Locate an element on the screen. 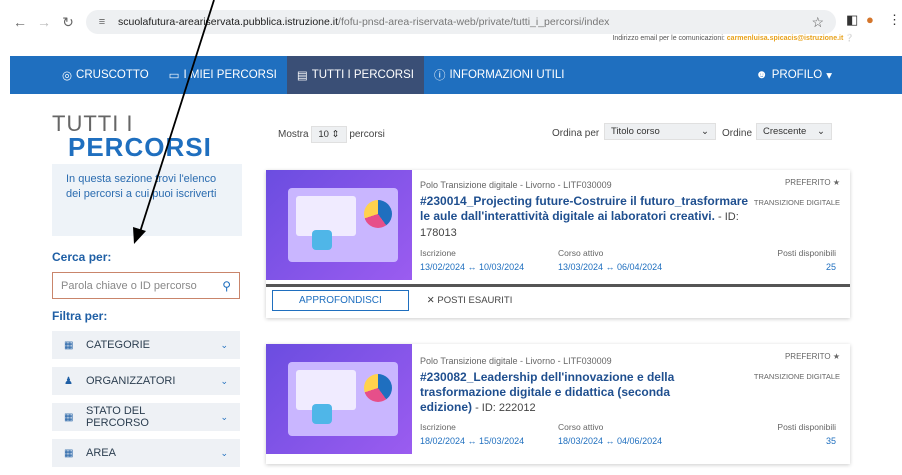 Image resolution: width=902 pixels, height=475 pixels. course-id: - ID: 222012 is located at coordinates (504, 408).